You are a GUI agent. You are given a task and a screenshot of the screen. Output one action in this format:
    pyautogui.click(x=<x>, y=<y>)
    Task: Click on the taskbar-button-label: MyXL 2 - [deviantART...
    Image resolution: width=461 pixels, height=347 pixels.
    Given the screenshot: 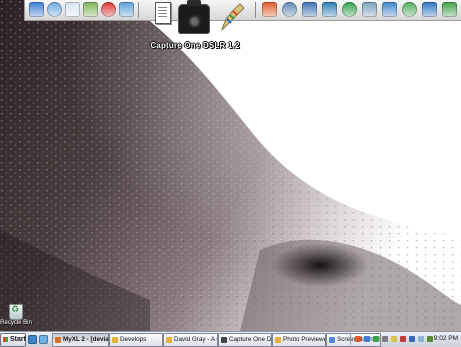 What is the action you would take?
    pyautogui.click(x=86, y=339)
    